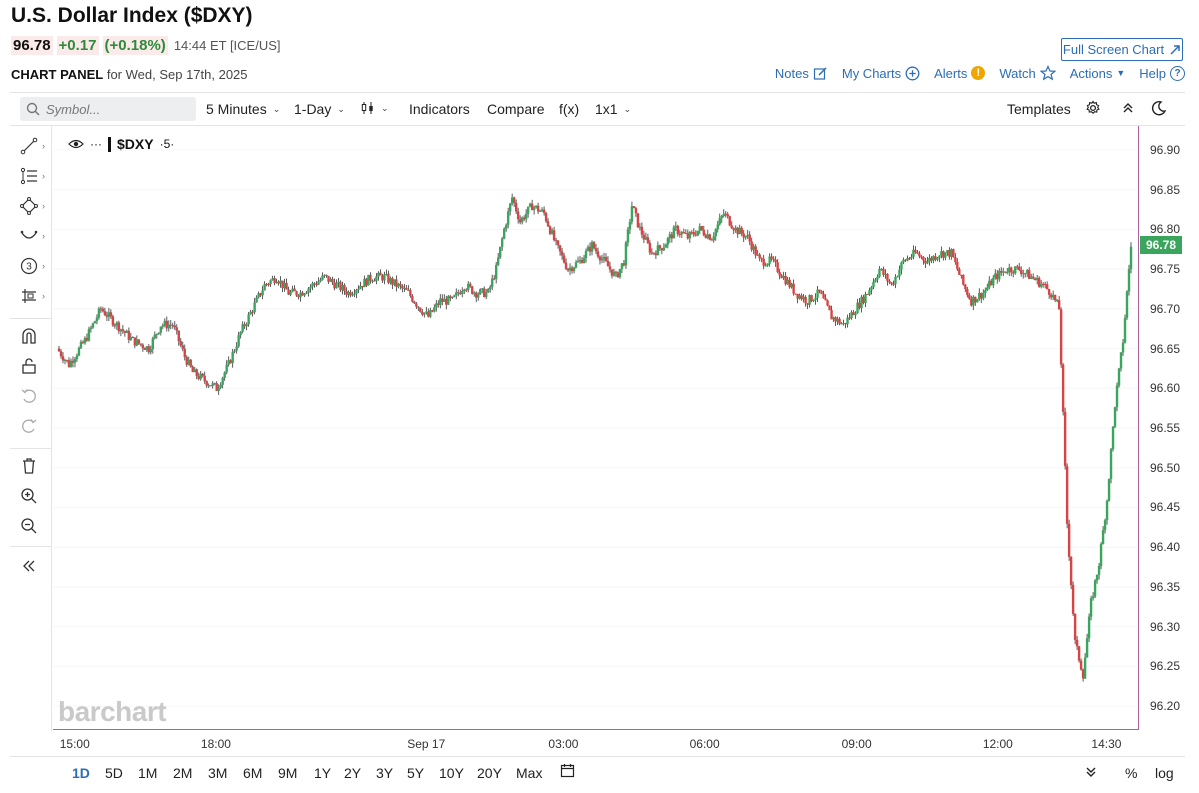 This screenshot has height=793, width=1199. Describe the element at coordinates (801, 73) in the screenshot. I see `notes-link: Notes` at that location.